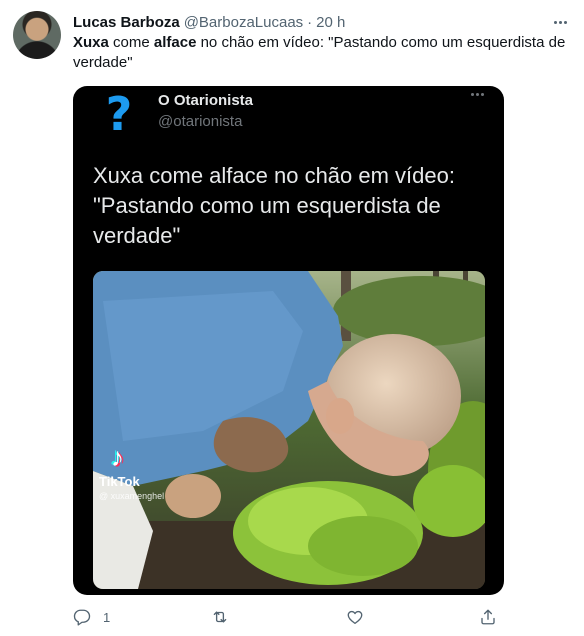 Image resolution: width=584 pixels, height=636 pixels. I want to click on display-name: Lucas Barboza, so click(126, 22).